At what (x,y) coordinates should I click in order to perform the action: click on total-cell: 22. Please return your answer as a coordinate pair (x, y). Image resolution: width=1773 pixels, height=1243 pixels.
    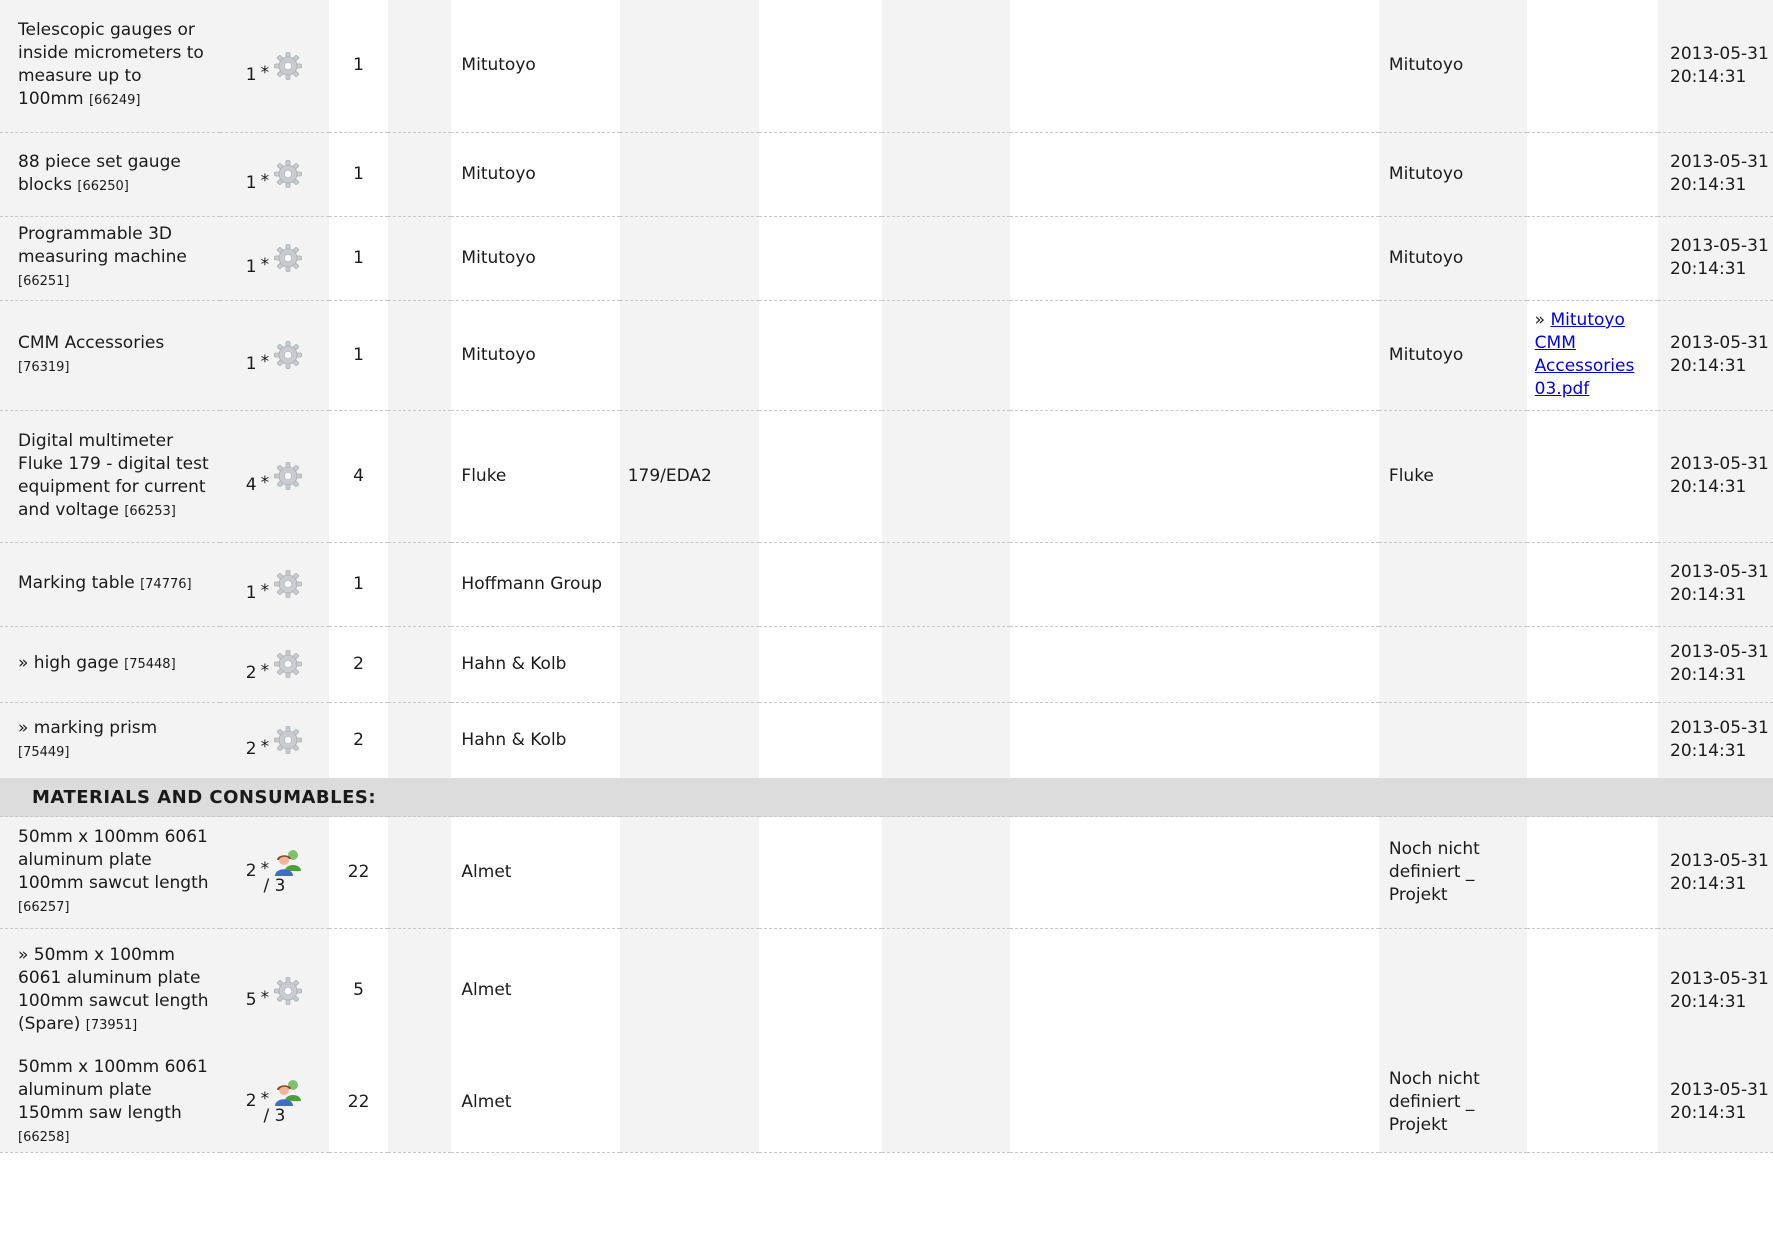
    Looking at the image, I should click on (358, 872).